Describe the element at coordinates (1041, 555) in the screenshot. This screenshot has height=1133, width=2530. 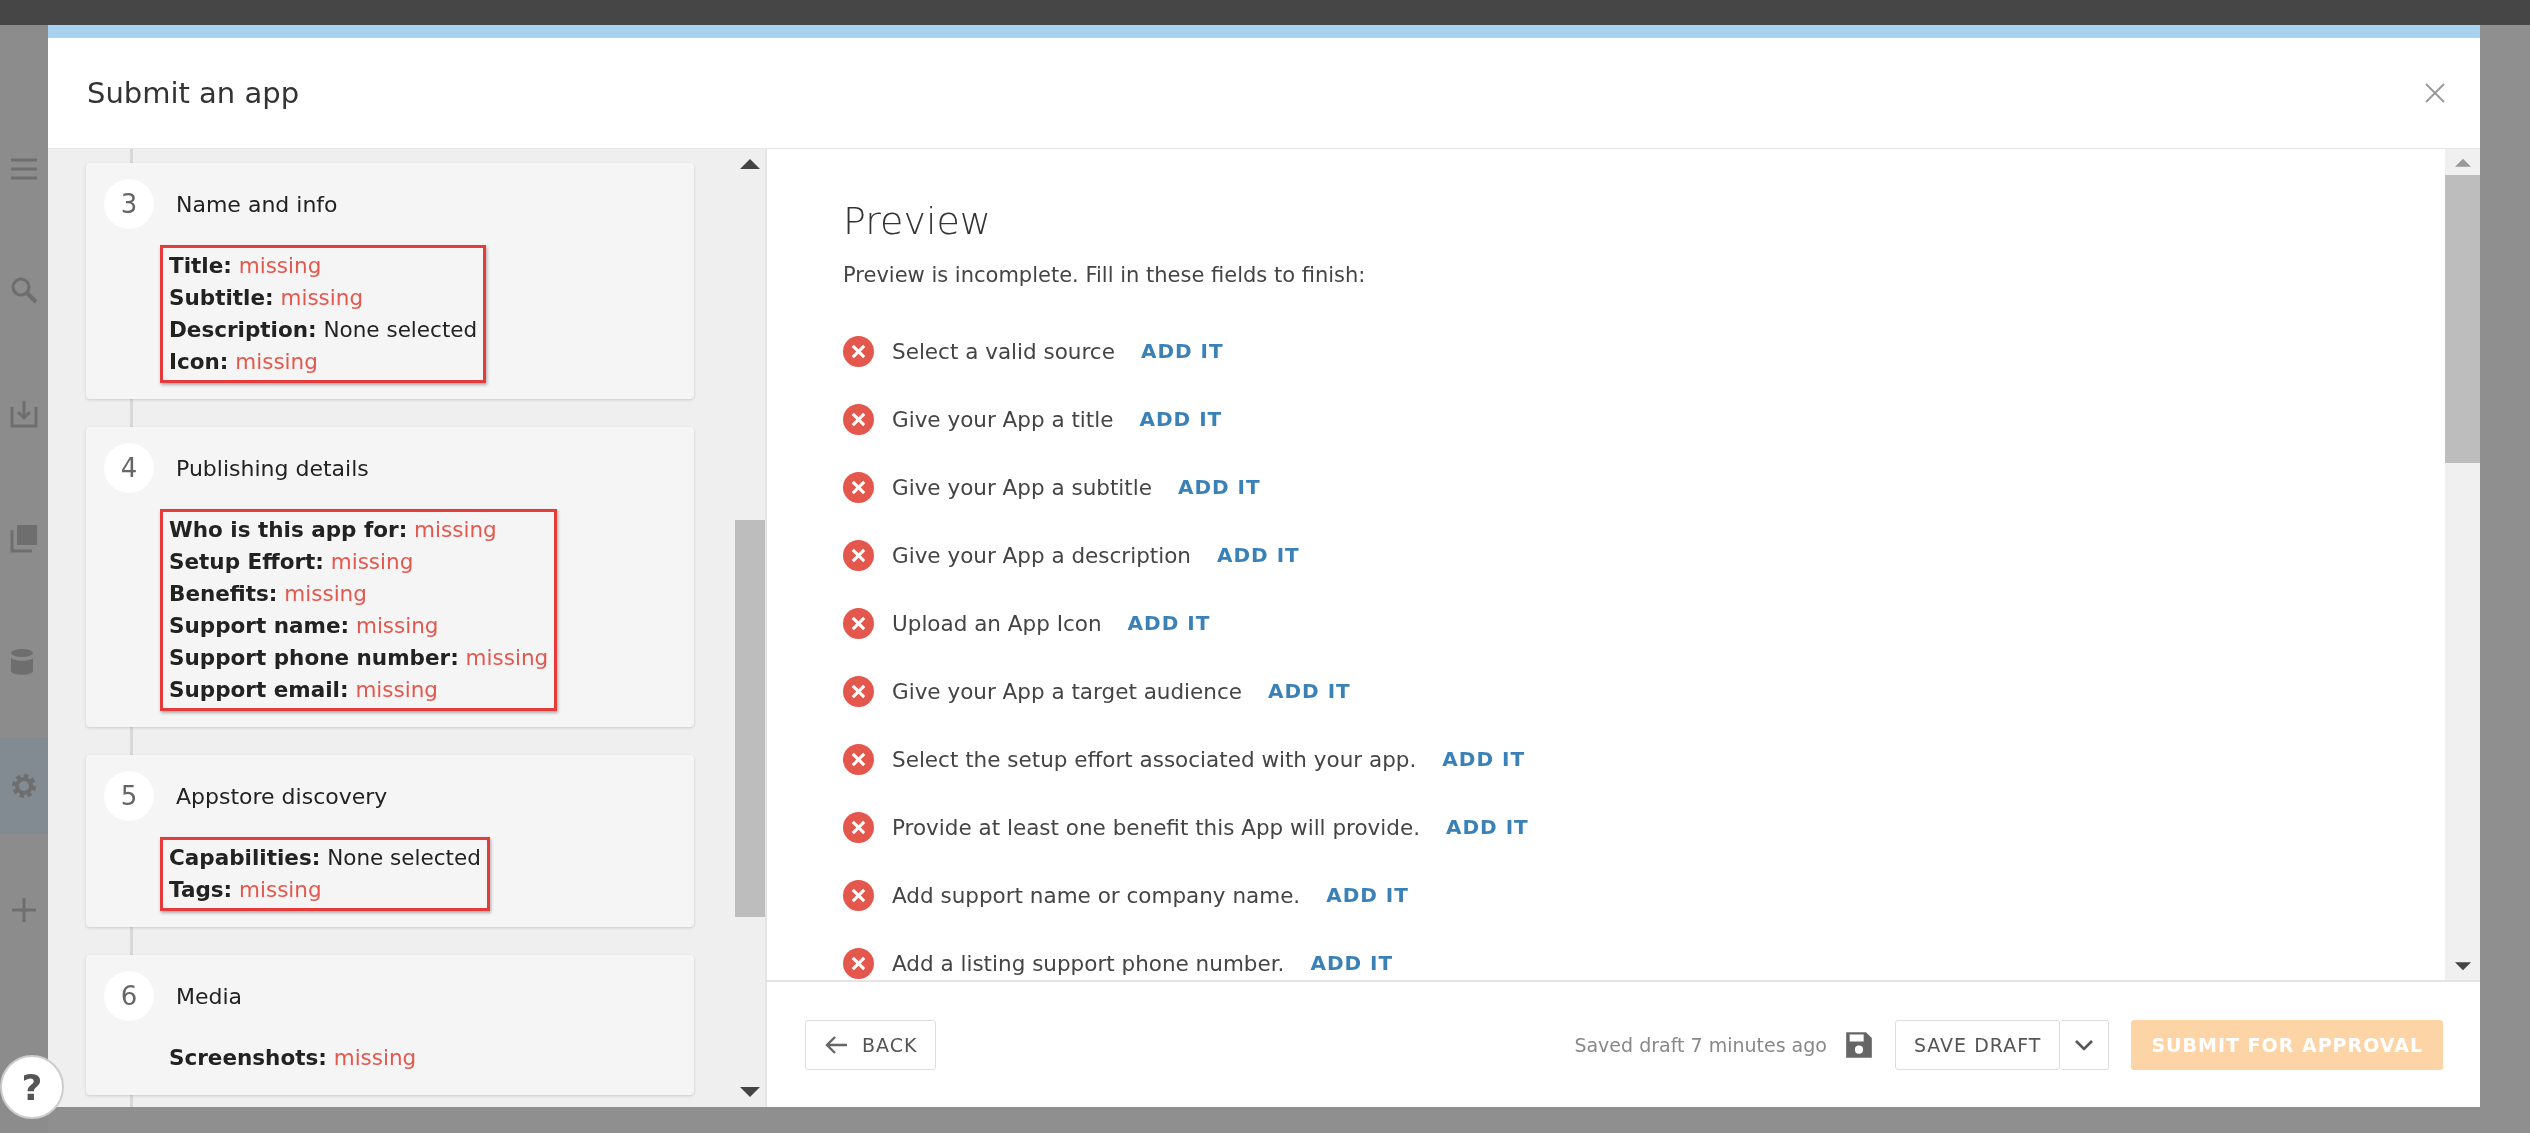
I see `issue-text: Give your App a description` at that location.